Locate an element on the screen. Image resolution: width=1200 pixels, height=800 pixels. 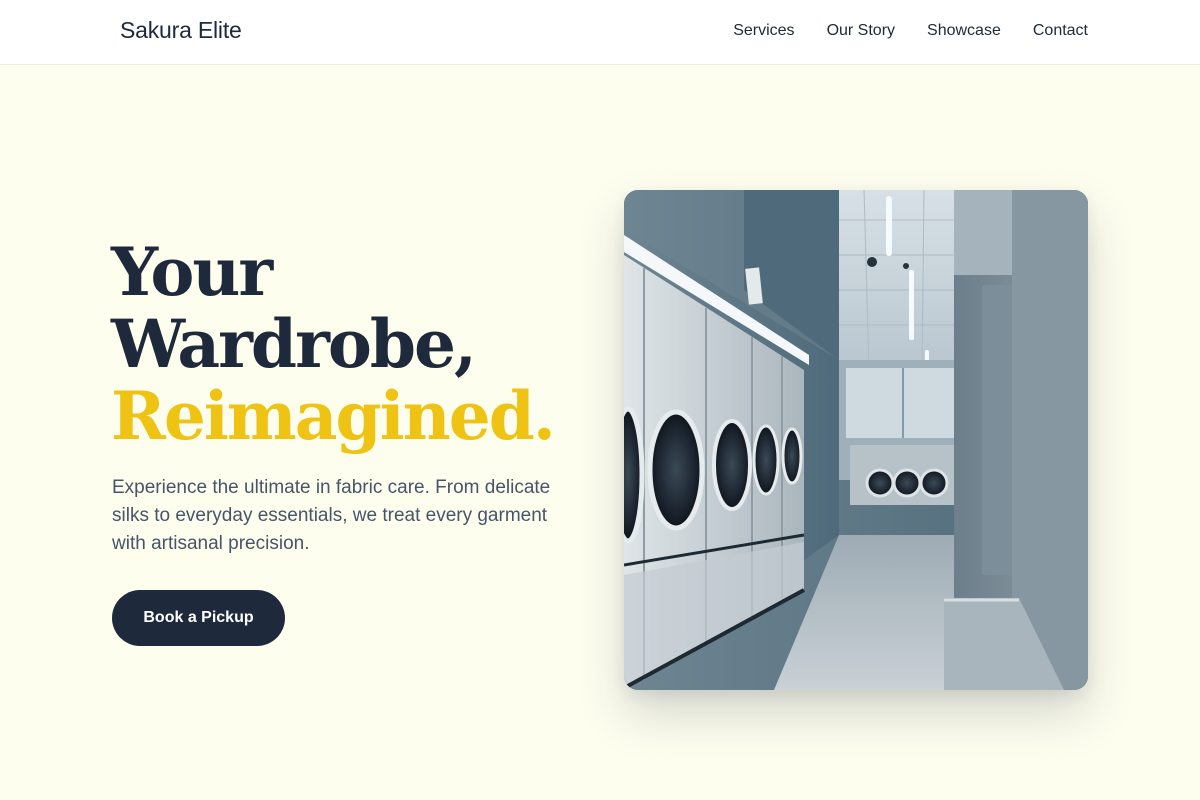
nav-link-services: Services is located at coordinates (763, 31).